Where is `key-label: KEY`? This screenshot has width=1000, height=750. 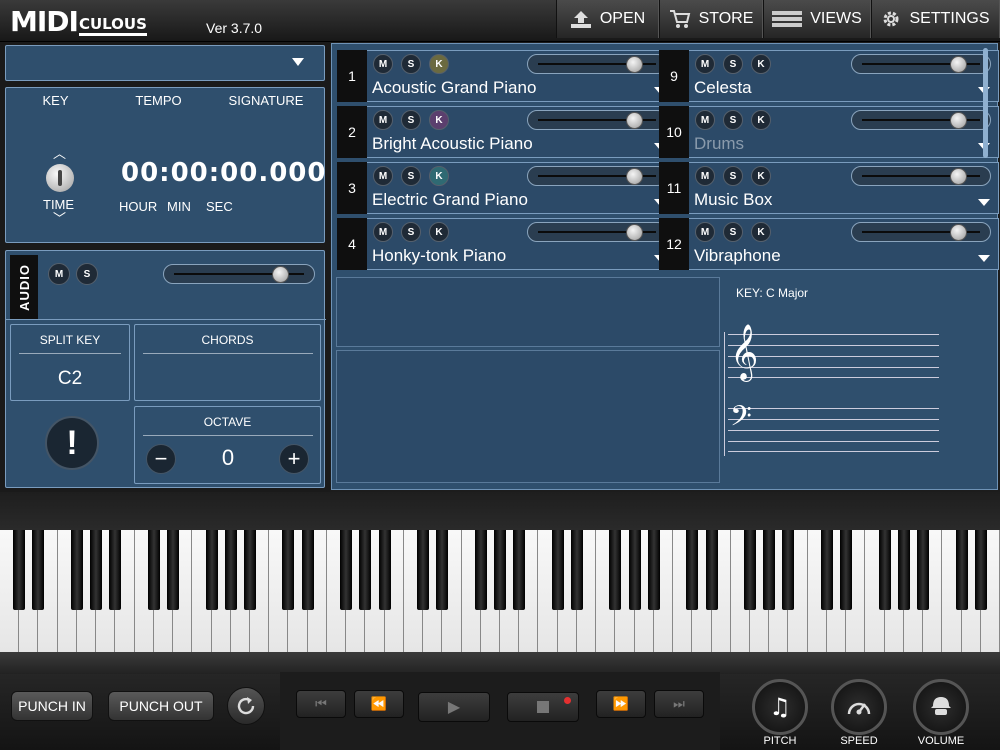
key-label: KEY is located at coordinates (55, 100).